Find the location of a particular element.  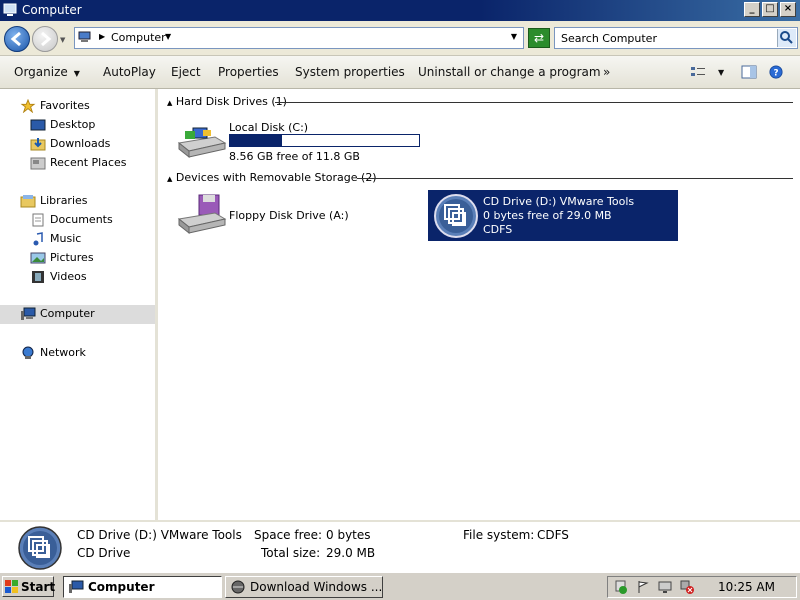

start-button: Start is located at coordinates (28, 586).